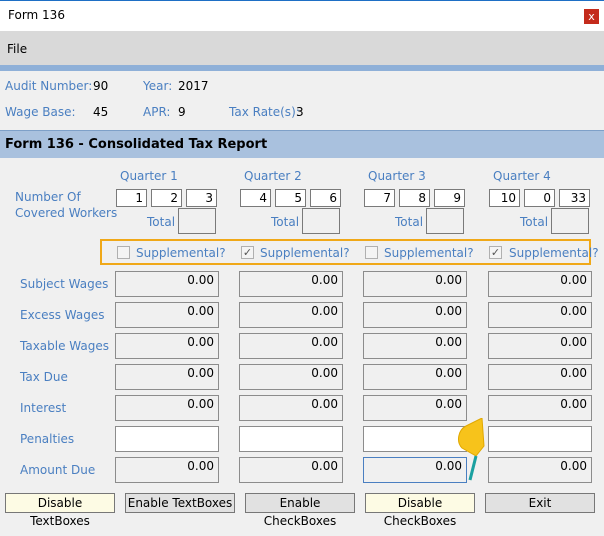  What do you see at coordinates (379, 198) in the screenshot?
I see `q3-month1-workers: 7` at bounding box center [379, 198].